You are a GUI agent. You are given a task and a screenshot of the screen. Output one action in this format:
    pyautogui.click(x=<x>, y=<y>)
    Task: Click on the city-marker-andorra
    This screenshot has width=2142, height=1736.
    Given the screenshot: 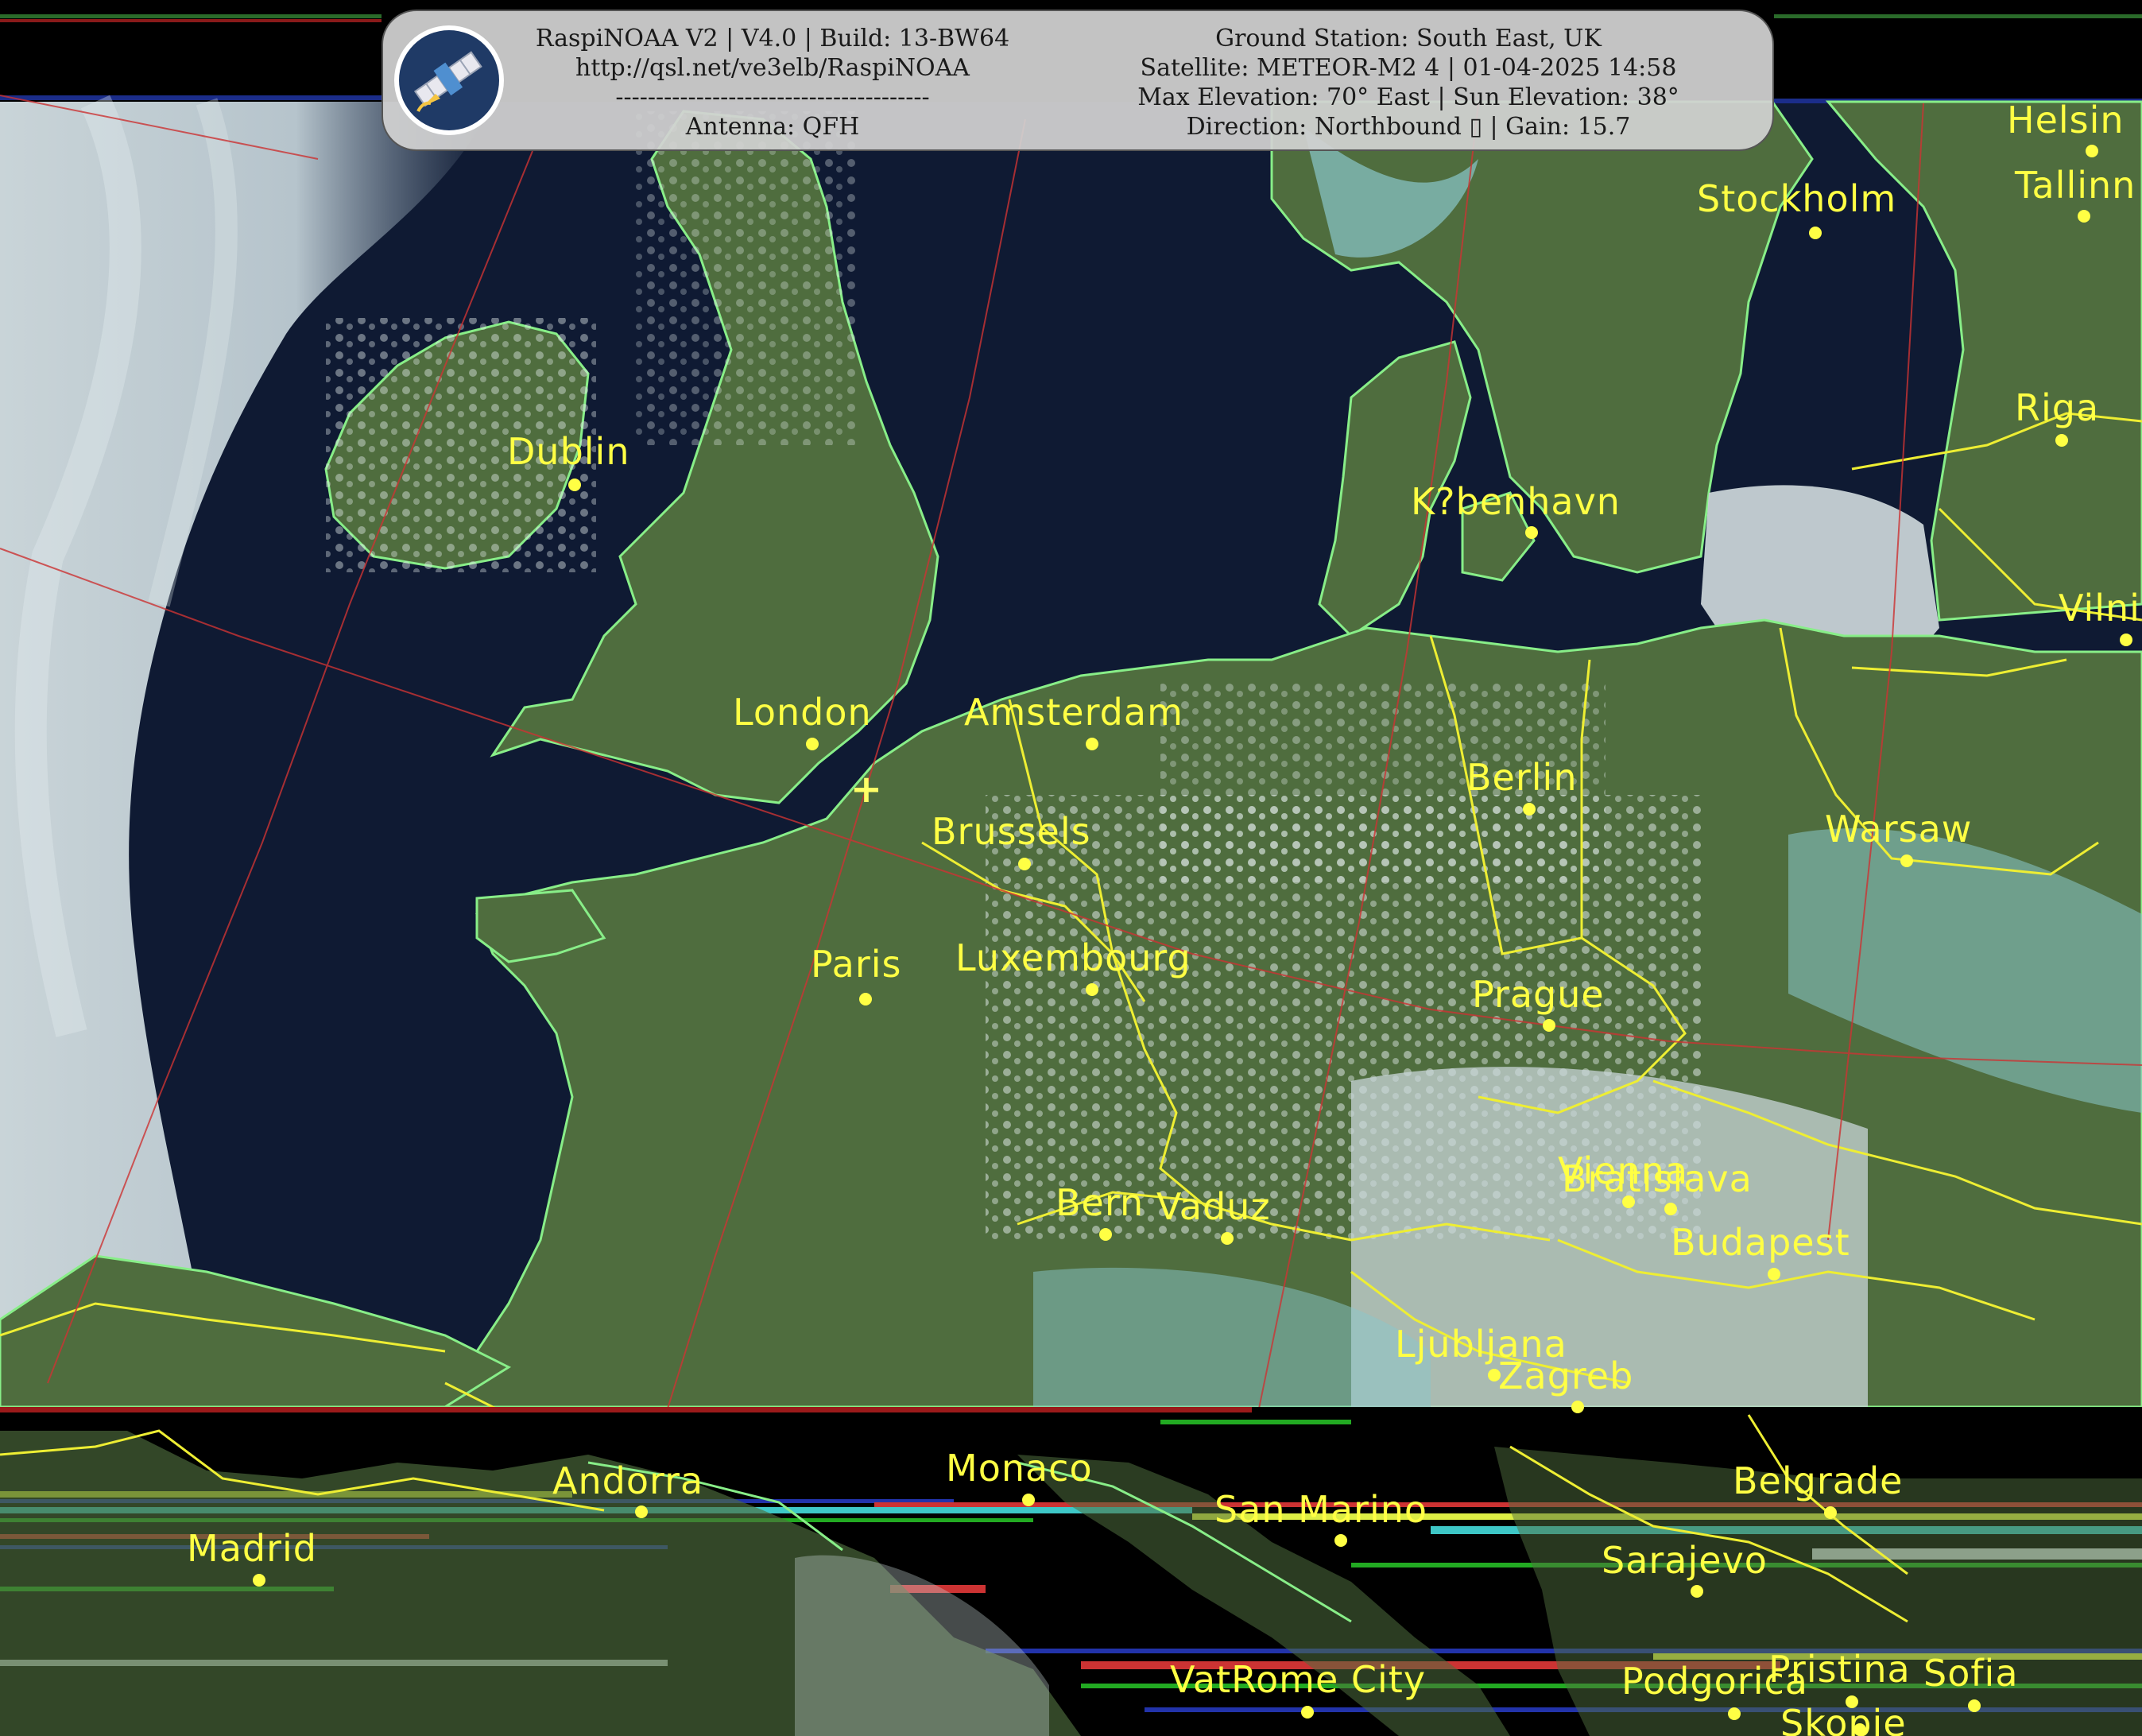 What is the action you would take?
    pyautogui.click(x=641, y=1511)
    